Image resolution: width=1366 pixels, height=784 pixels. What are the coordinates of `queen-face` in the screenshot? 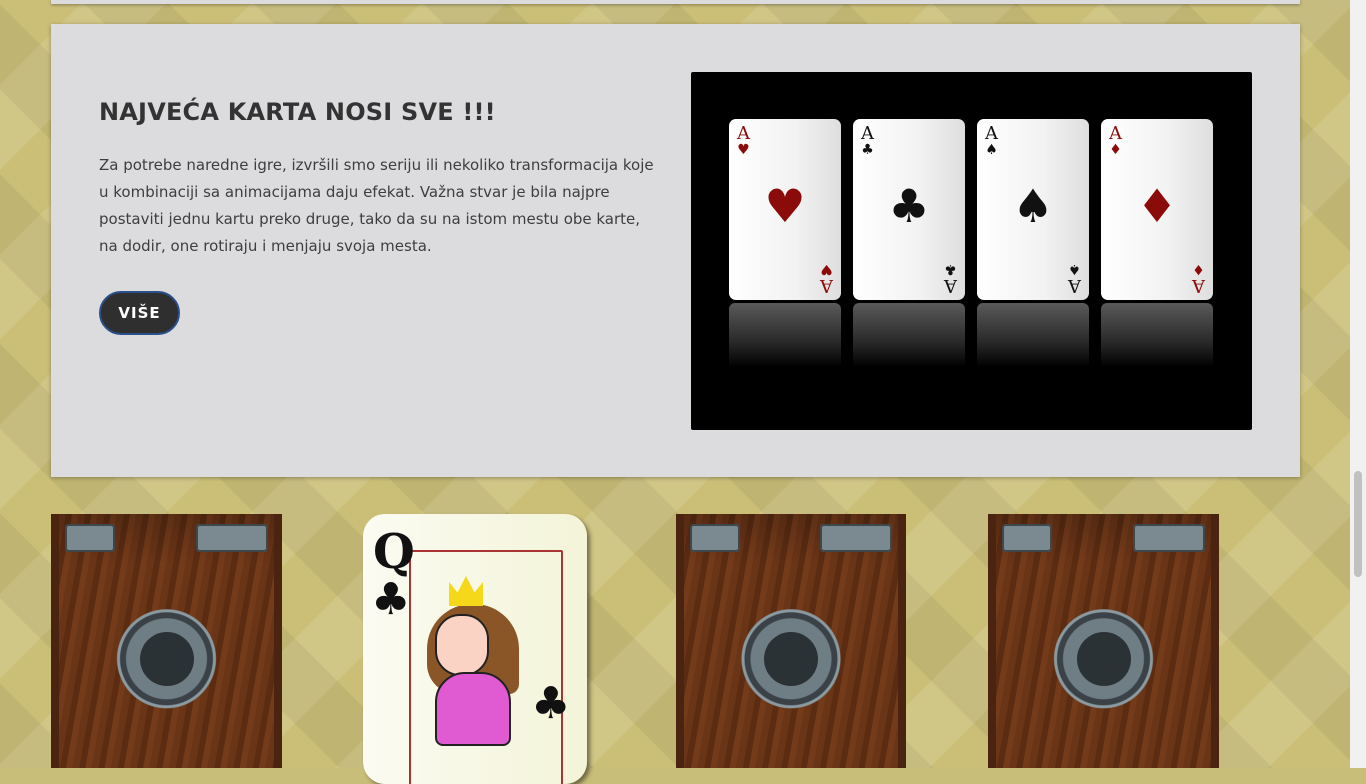 It's located at (462, 645).